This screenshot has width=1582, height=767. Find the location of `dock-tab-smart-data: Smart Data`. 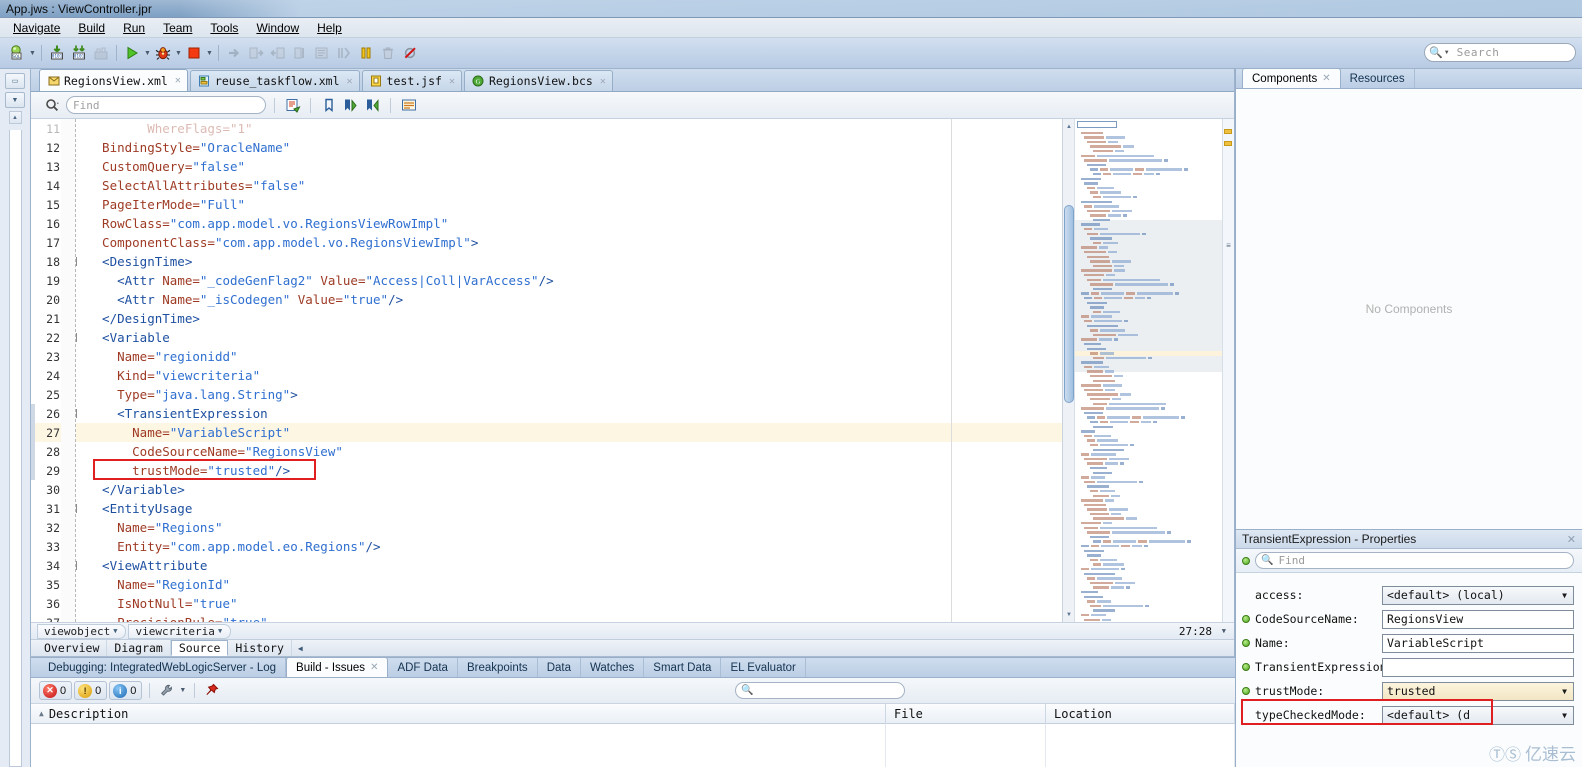

dock-tab-smart-data: Smart Data is located at coordinates (683, 667).